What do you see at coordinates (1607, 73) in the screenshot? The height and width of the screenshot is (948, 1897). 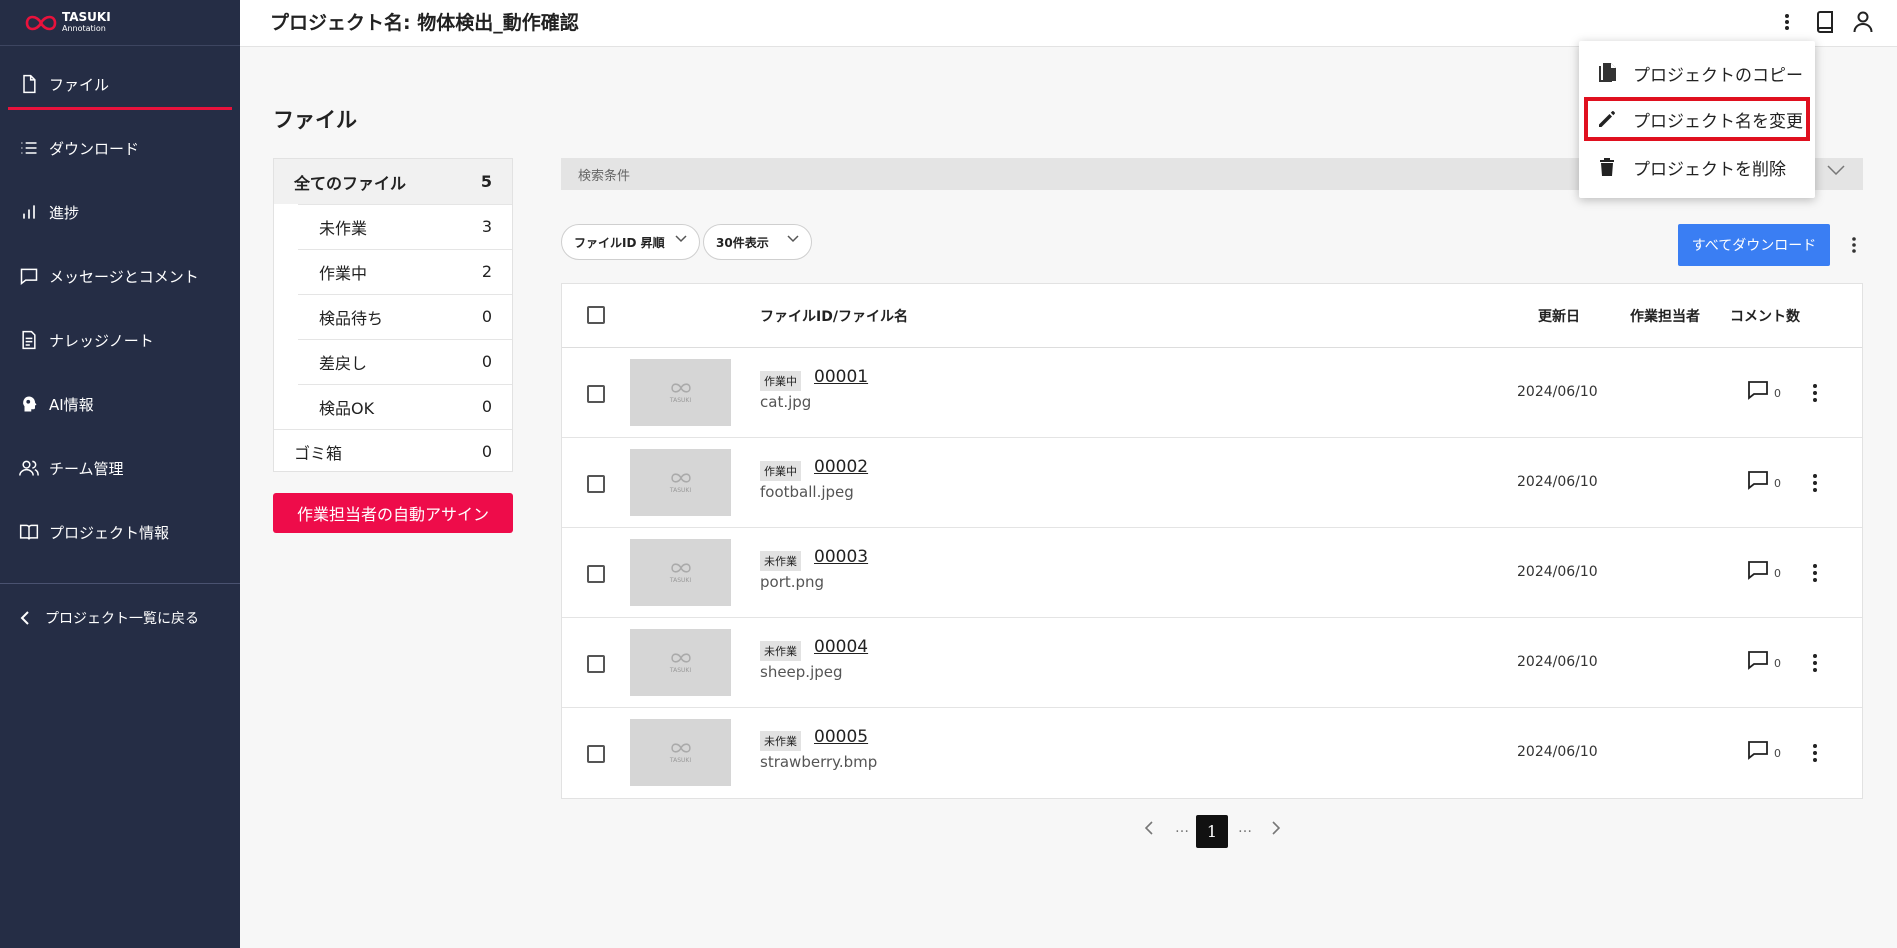 I see `copy-icon` at bounding box center [1607, 73].